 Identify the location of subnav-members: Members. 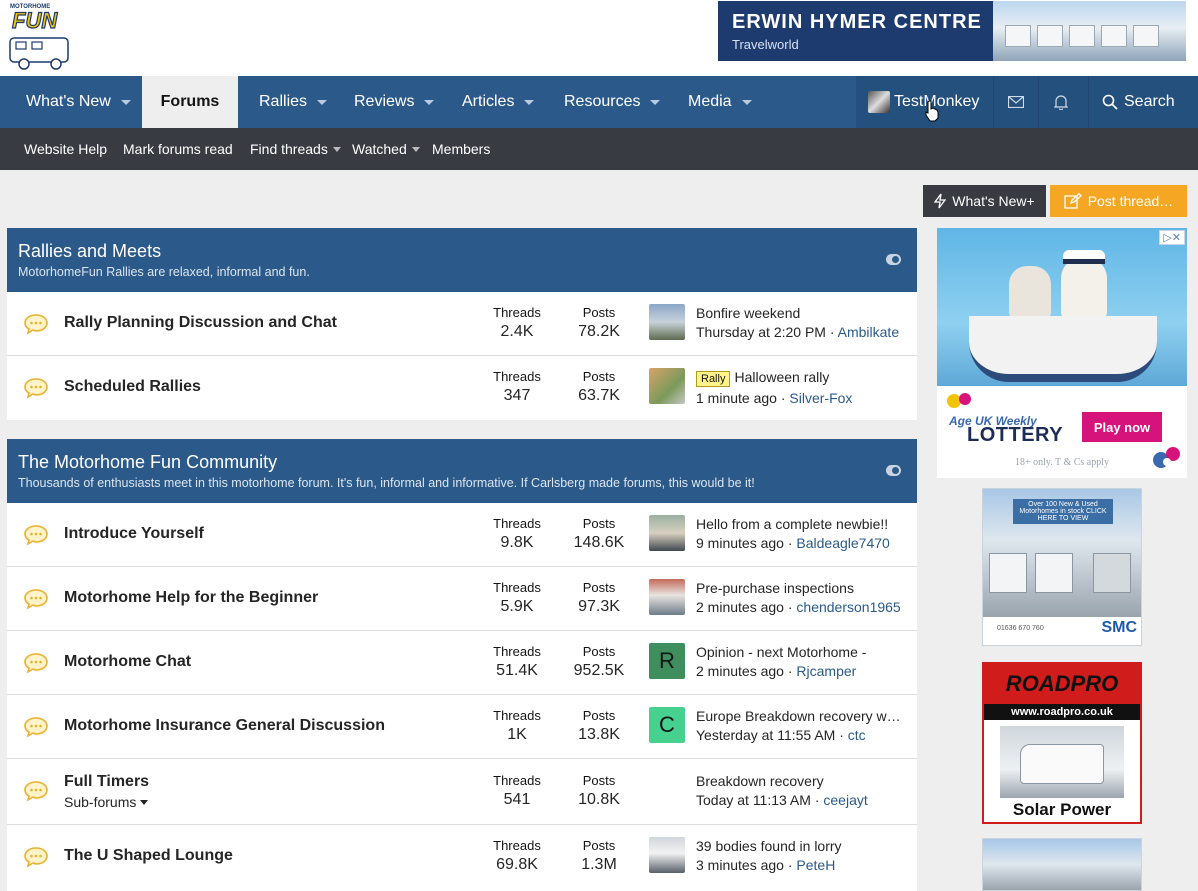
(461, 149).